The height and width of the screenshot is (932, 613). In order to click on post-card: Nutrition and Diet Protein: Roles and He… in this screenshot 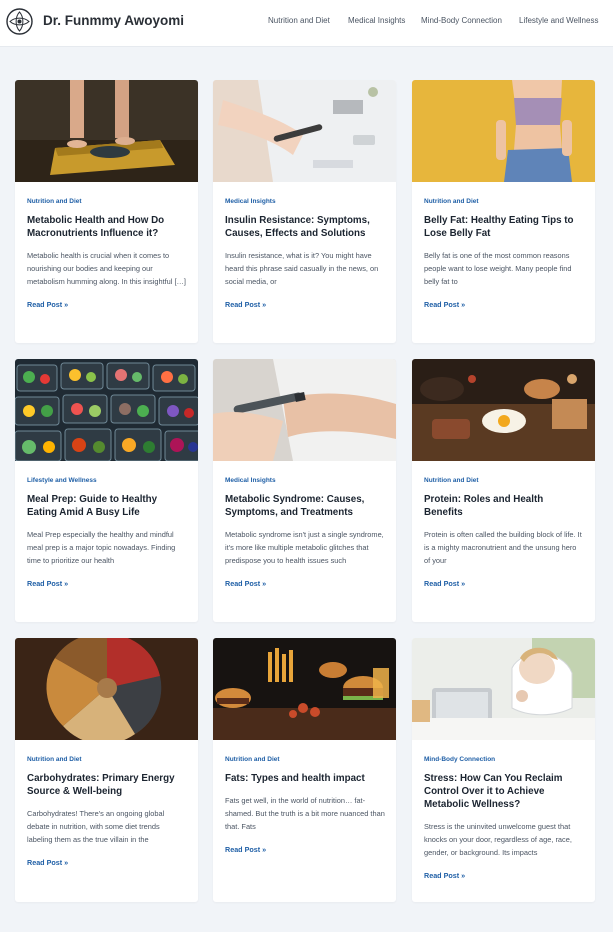, I will do `click(503, 490)`.